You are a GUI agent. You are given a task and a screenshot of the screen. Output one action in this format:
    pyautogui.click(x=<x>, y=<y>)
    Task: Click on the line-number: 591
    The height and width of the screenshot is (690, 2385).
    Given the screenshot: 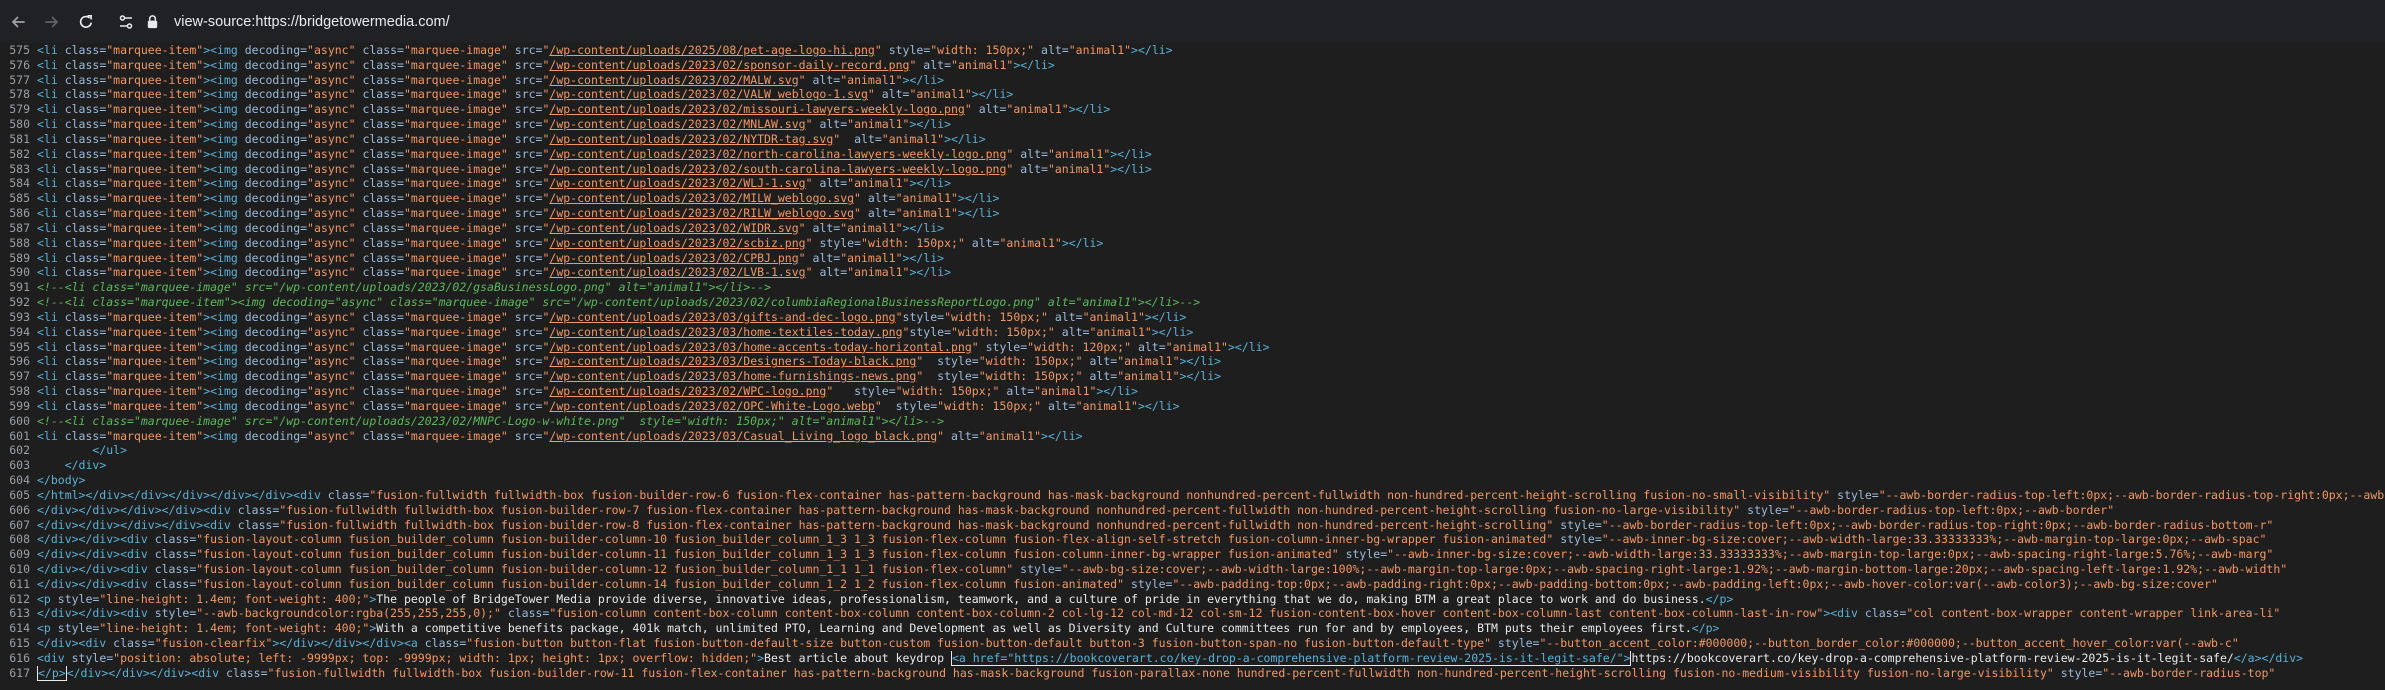 What is the action you would take?
    pyautogui.click(x=19, y=287)
    